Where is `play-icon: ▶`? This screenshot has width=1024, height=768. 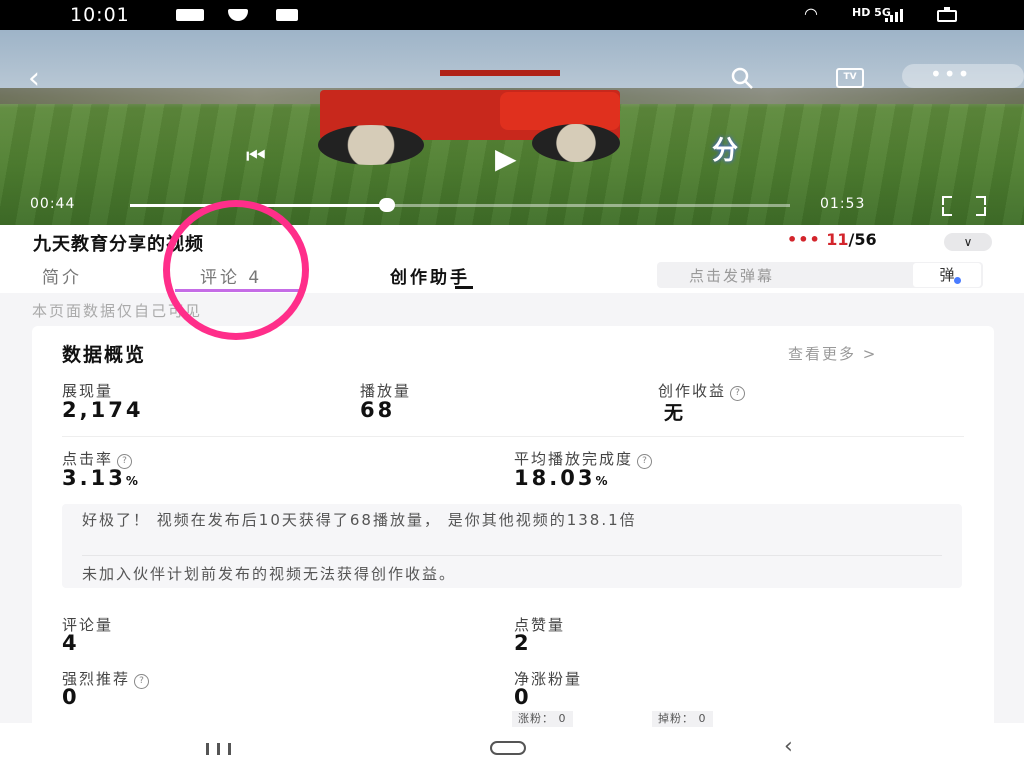 play-icon: ▶ is located at coordinates (506, 158).